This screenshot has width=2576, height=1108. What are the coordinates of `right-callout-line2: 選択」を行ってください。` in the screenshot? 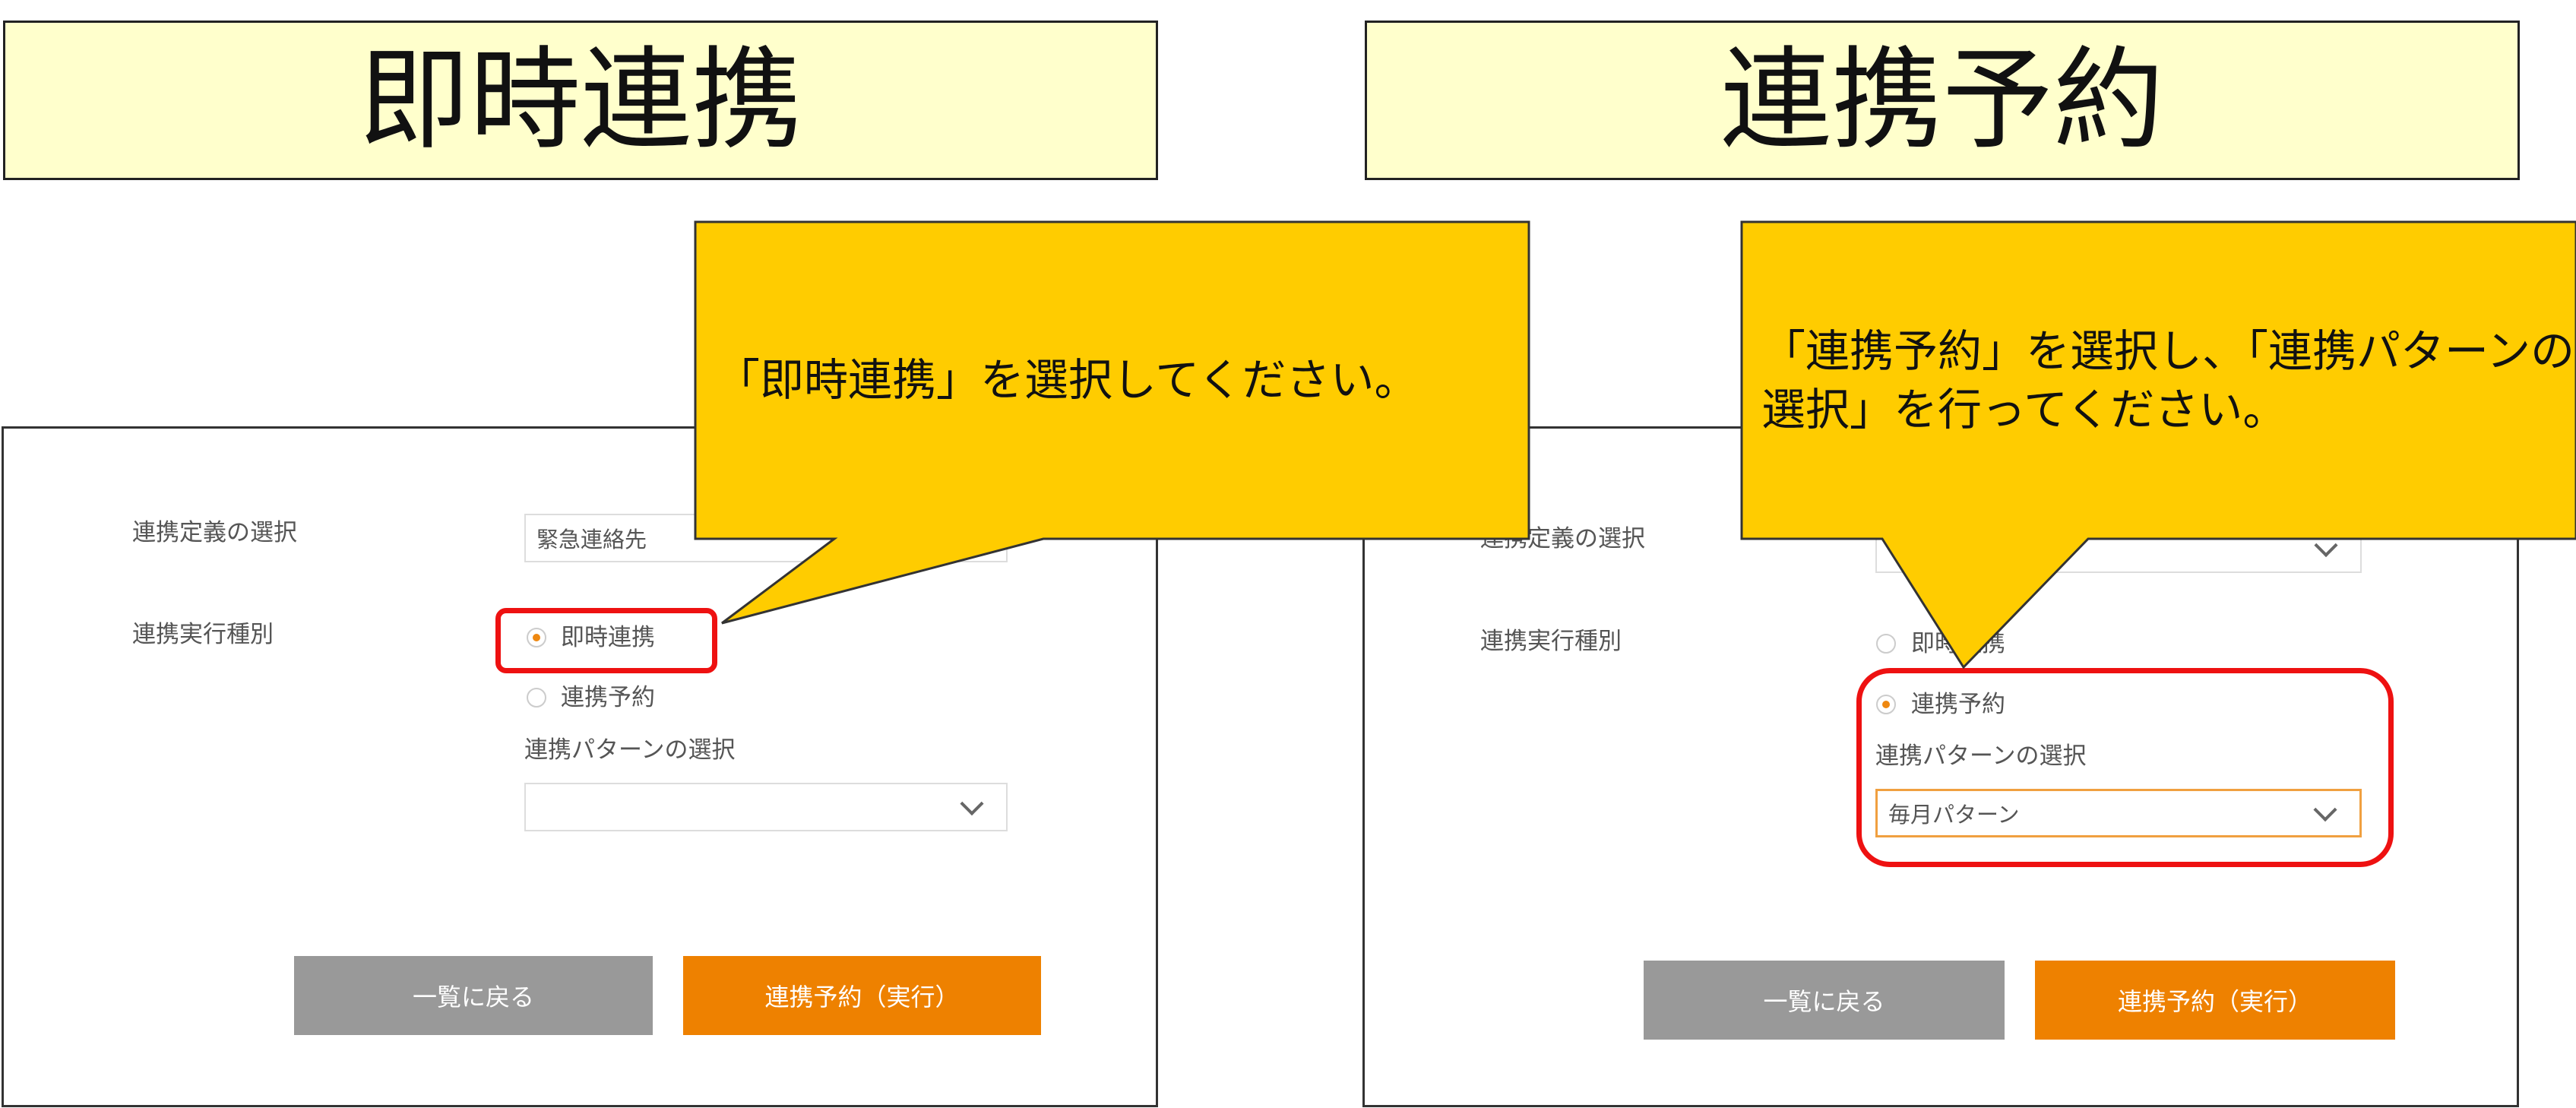 It's located at (2024, 409).